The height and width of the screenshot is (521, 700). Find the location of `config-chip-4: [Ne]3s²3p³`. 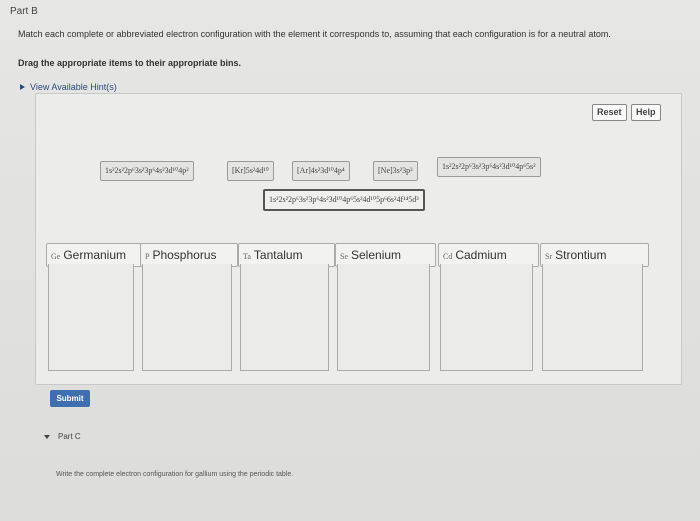

config-chip-4: [Ne]3s²3p³ is located at coordinates (395, 171).